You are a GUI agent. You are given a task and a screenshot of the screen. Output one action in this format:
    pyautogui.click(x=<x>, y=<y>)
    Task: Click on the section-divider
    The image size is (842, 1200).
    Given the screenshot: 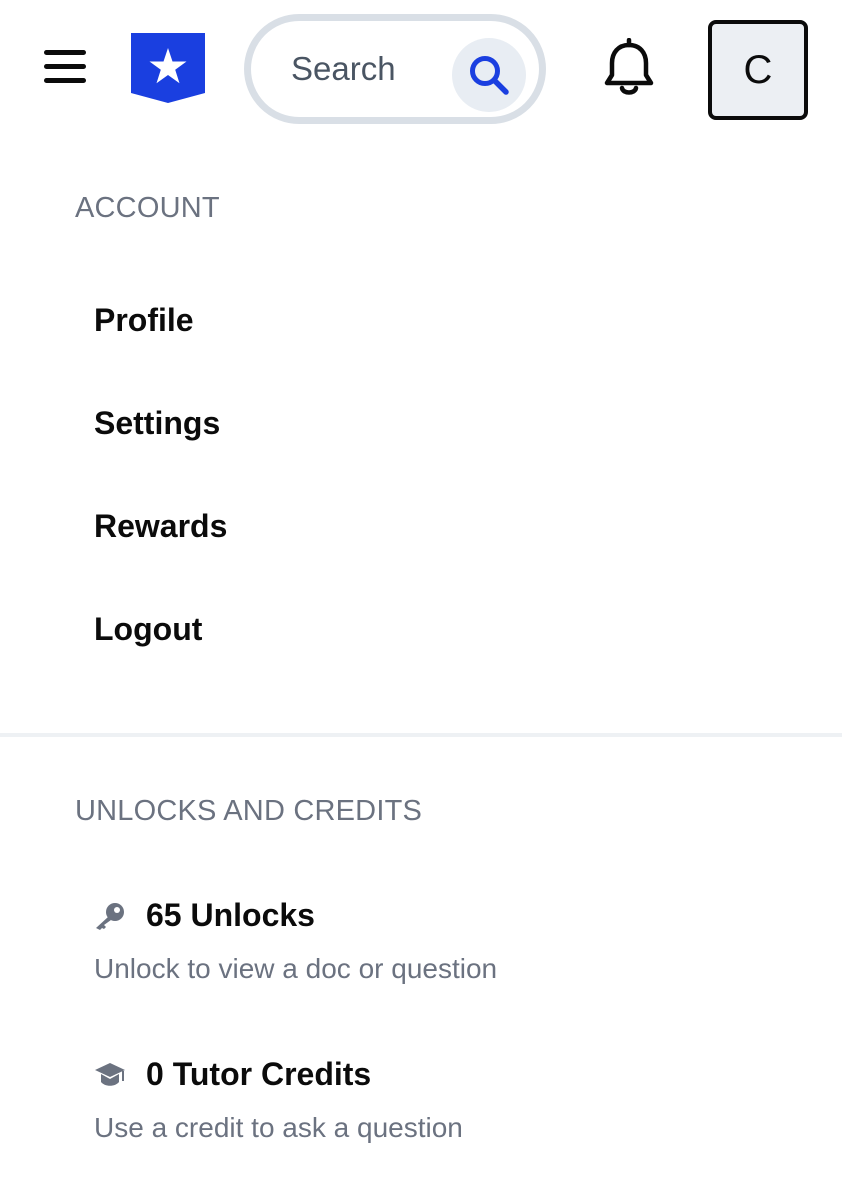 What is the action you would take?
    pyautogui.click(x=421, y=735)
    